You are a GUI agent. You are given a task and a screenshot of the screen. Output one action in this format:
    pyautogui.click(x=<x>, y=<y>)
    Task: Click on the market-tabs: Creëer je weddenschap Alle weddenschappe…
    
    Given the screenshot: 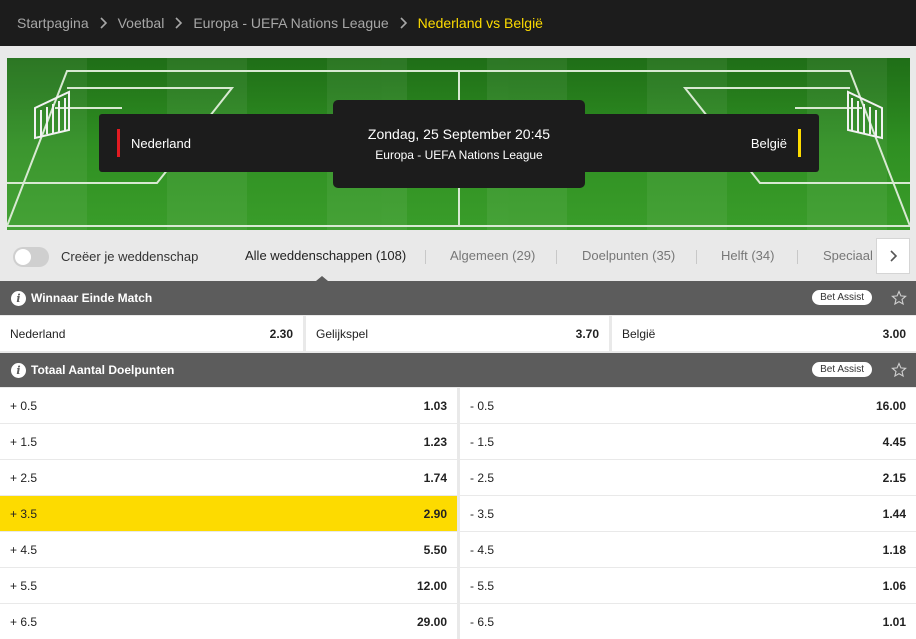 What is the action you would take?
    pyautogui.click(x=458, y=259)
    